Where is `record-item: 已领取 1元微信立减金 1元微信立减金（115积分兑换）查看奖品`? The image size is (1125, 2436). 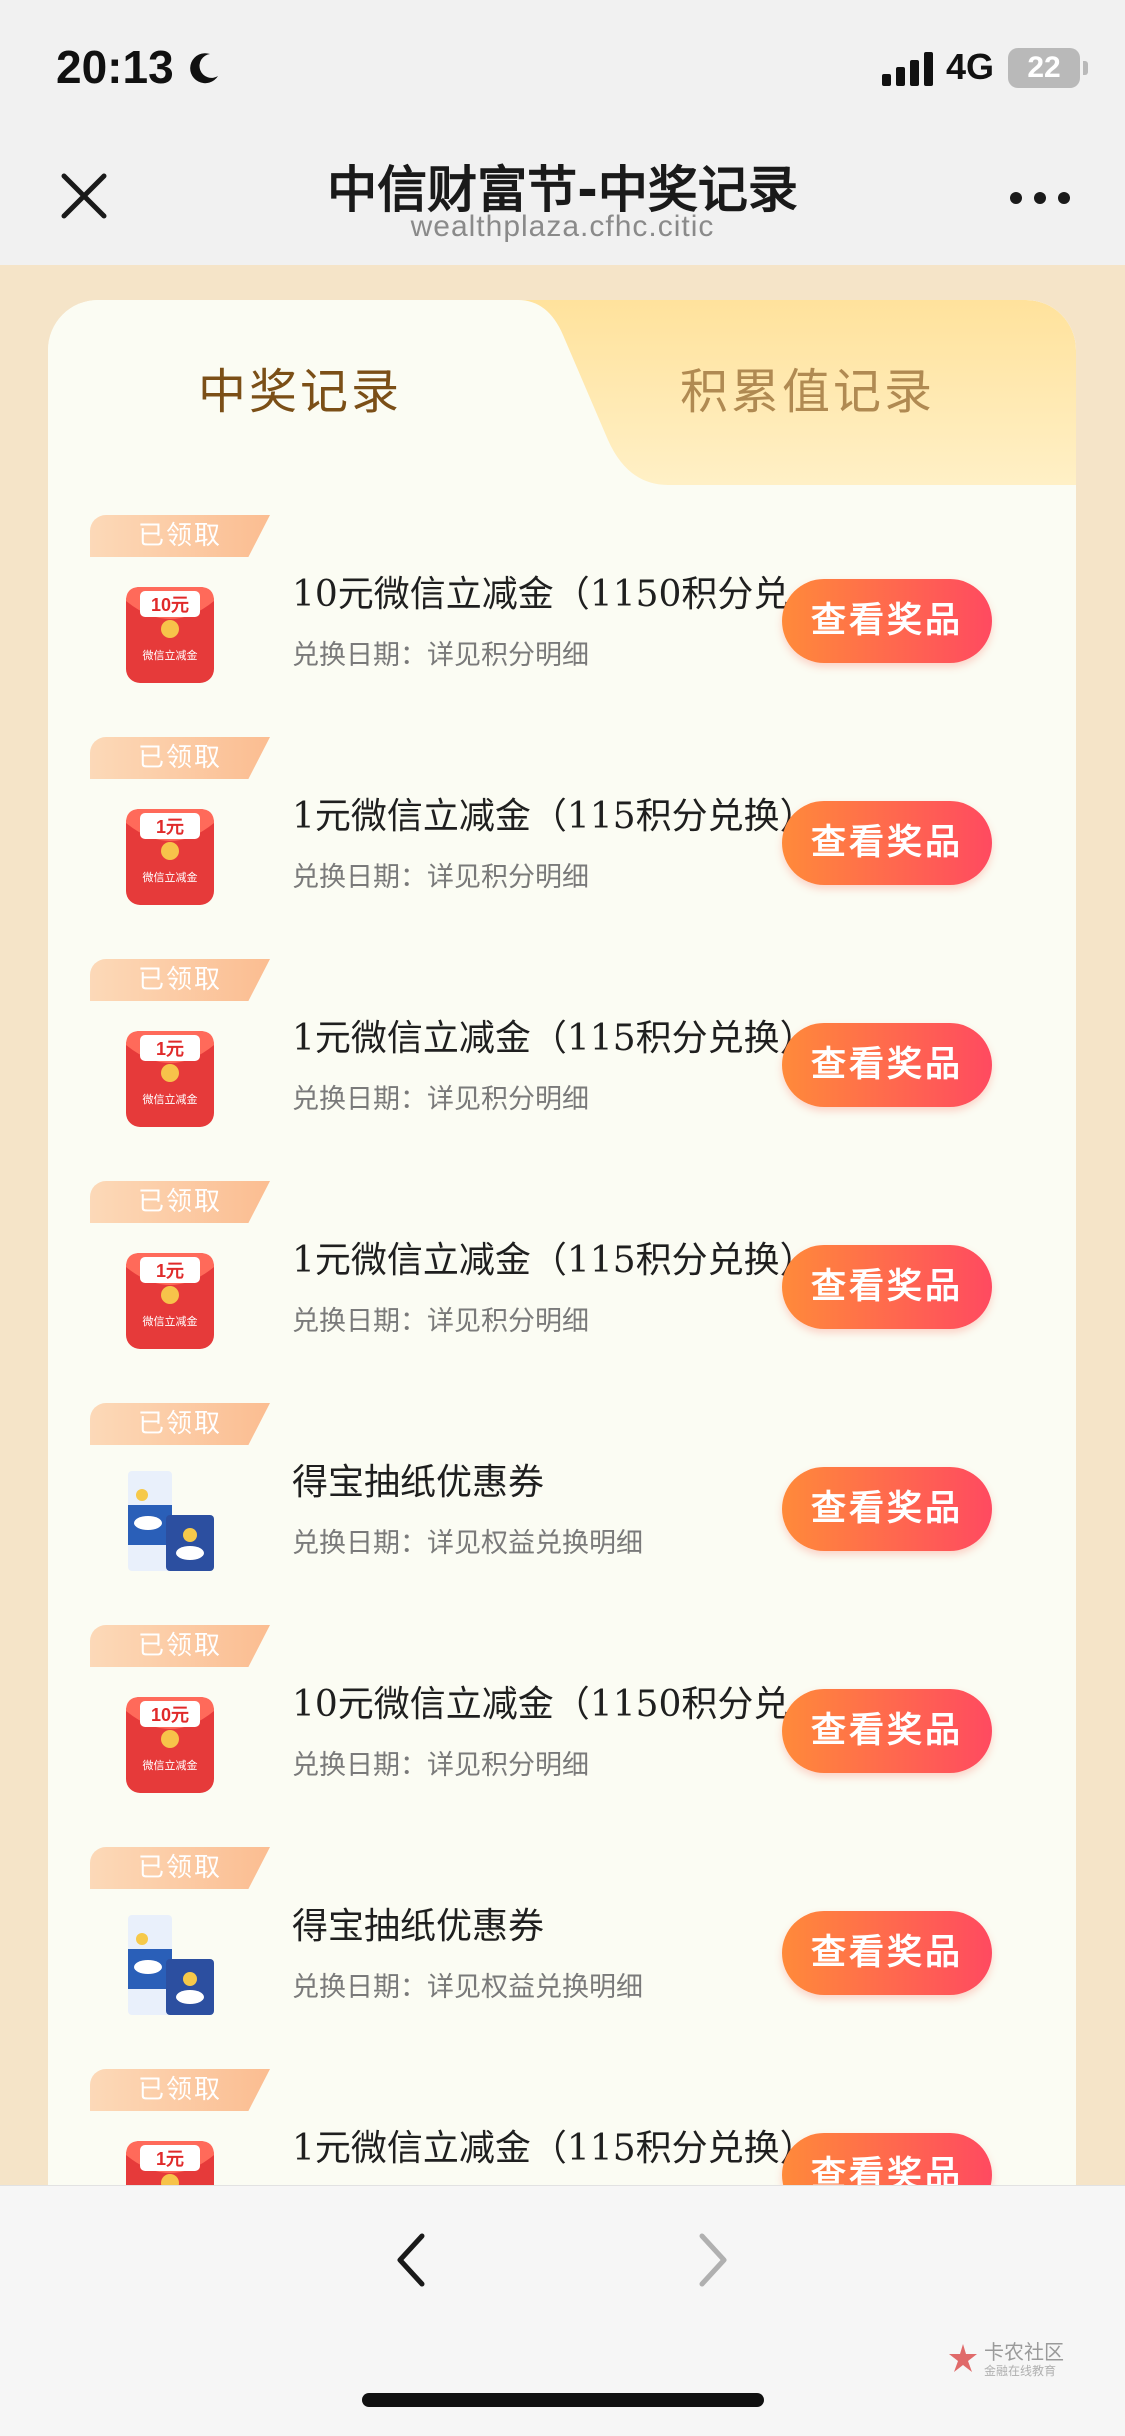 record-item: 已领取 1元微信立减金 1元微信立减金（115积分兑换）查看奖品 is located at coordinates (562, 2127).